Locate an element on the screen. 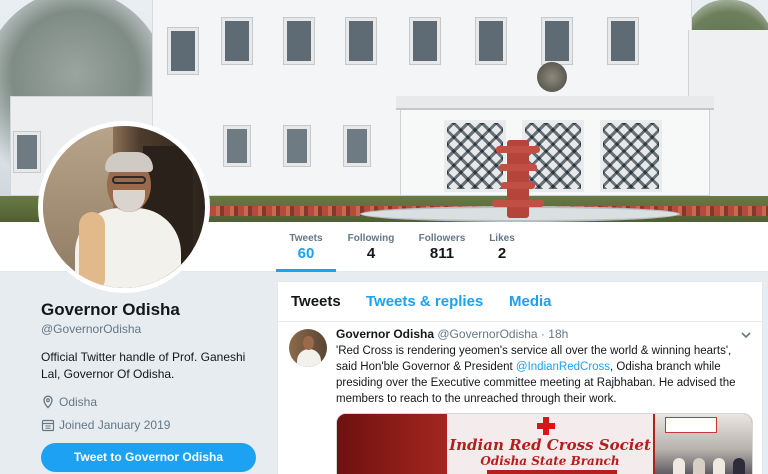  tweet-to-button: Tweet to Governor Odisha is located at coordinates (148, 457).